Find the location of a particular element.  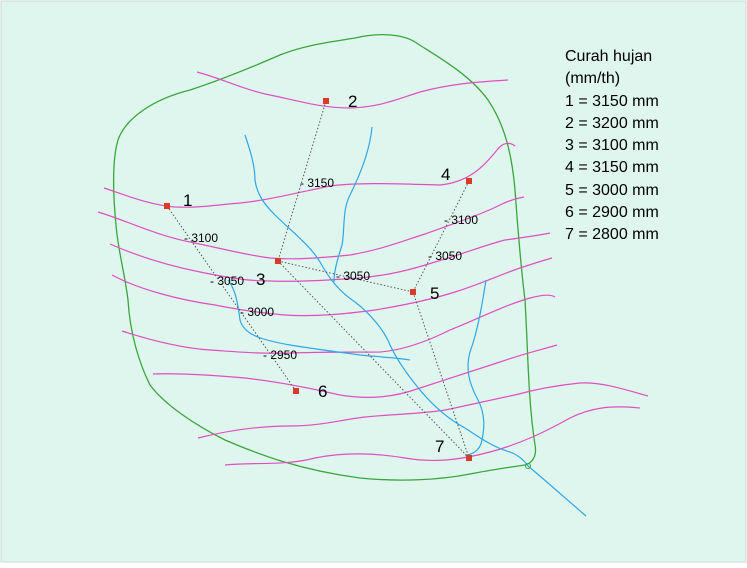

station-label-7: 7 is located at coordinates (439, 446).